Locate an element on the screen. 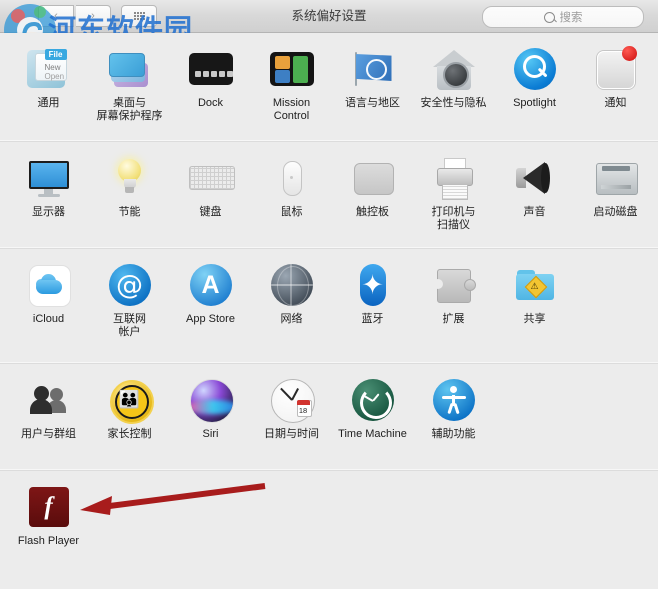 This screenshot has width=658, height=589. back-chevron-icon: ‹ is located at coordinates (56, 15).